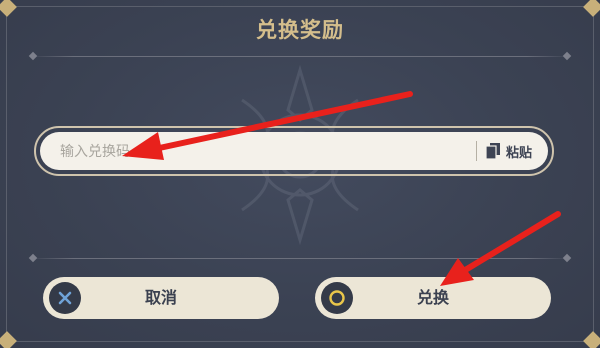 The image size is (600, 348). What do you see at coordinates (260, 152) in the screenshot?
I see `redeem-code-input` at bounding box center [260, 152].